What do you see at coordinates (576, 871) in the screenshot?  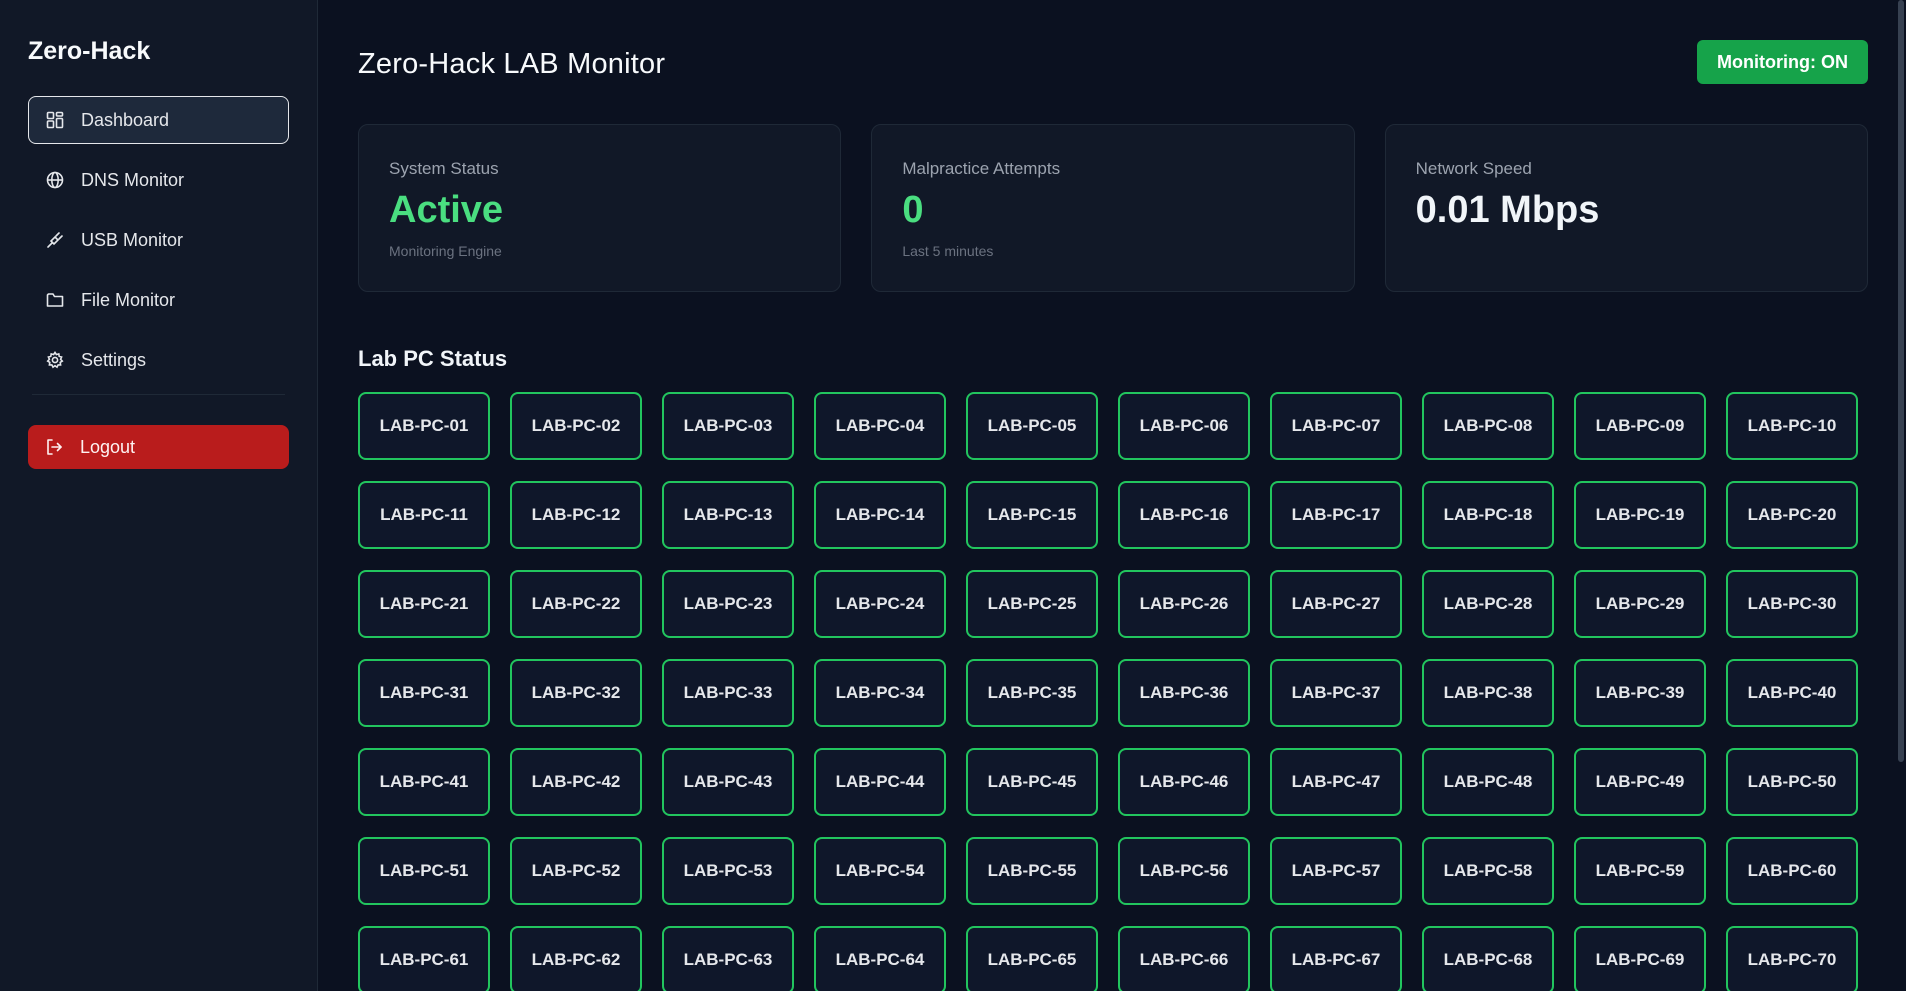 I see `pc-tile: LAB-PC-52` at bounding box center [576, 871].